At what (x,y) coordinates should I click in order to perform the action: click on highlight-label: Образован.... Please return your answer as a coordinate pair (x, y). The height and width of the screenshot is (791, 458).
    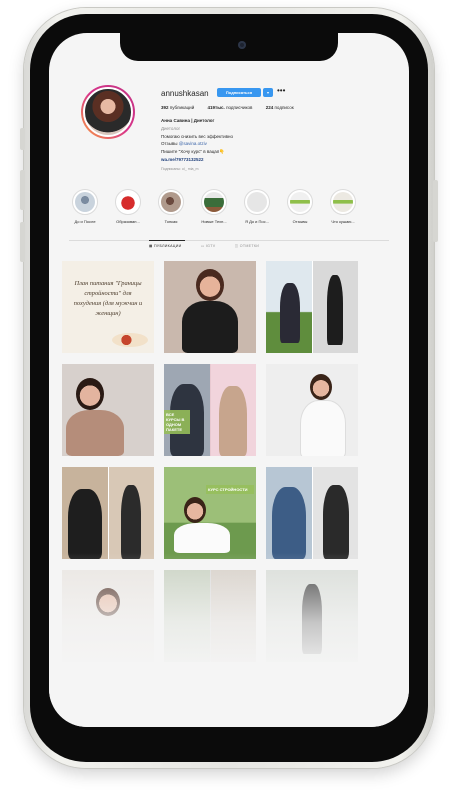
    Looking at the image, I should click on (128, 221).